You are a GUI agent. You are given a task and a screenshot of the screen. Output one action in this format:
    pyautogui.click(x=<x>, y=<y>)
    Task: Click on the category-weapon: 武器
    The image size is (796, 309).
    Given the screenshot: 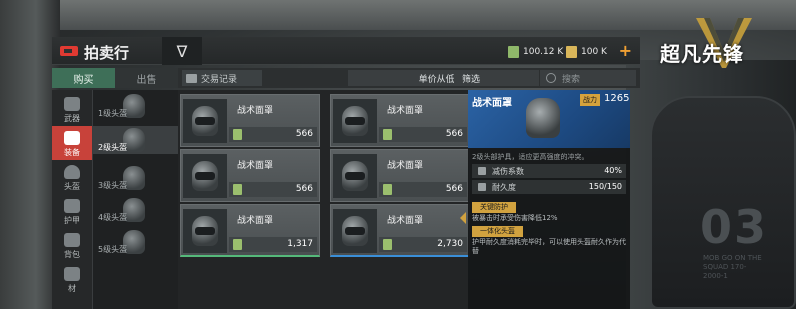 What is the action you would take?
    pyautogui.click(x=72, y=109)
    